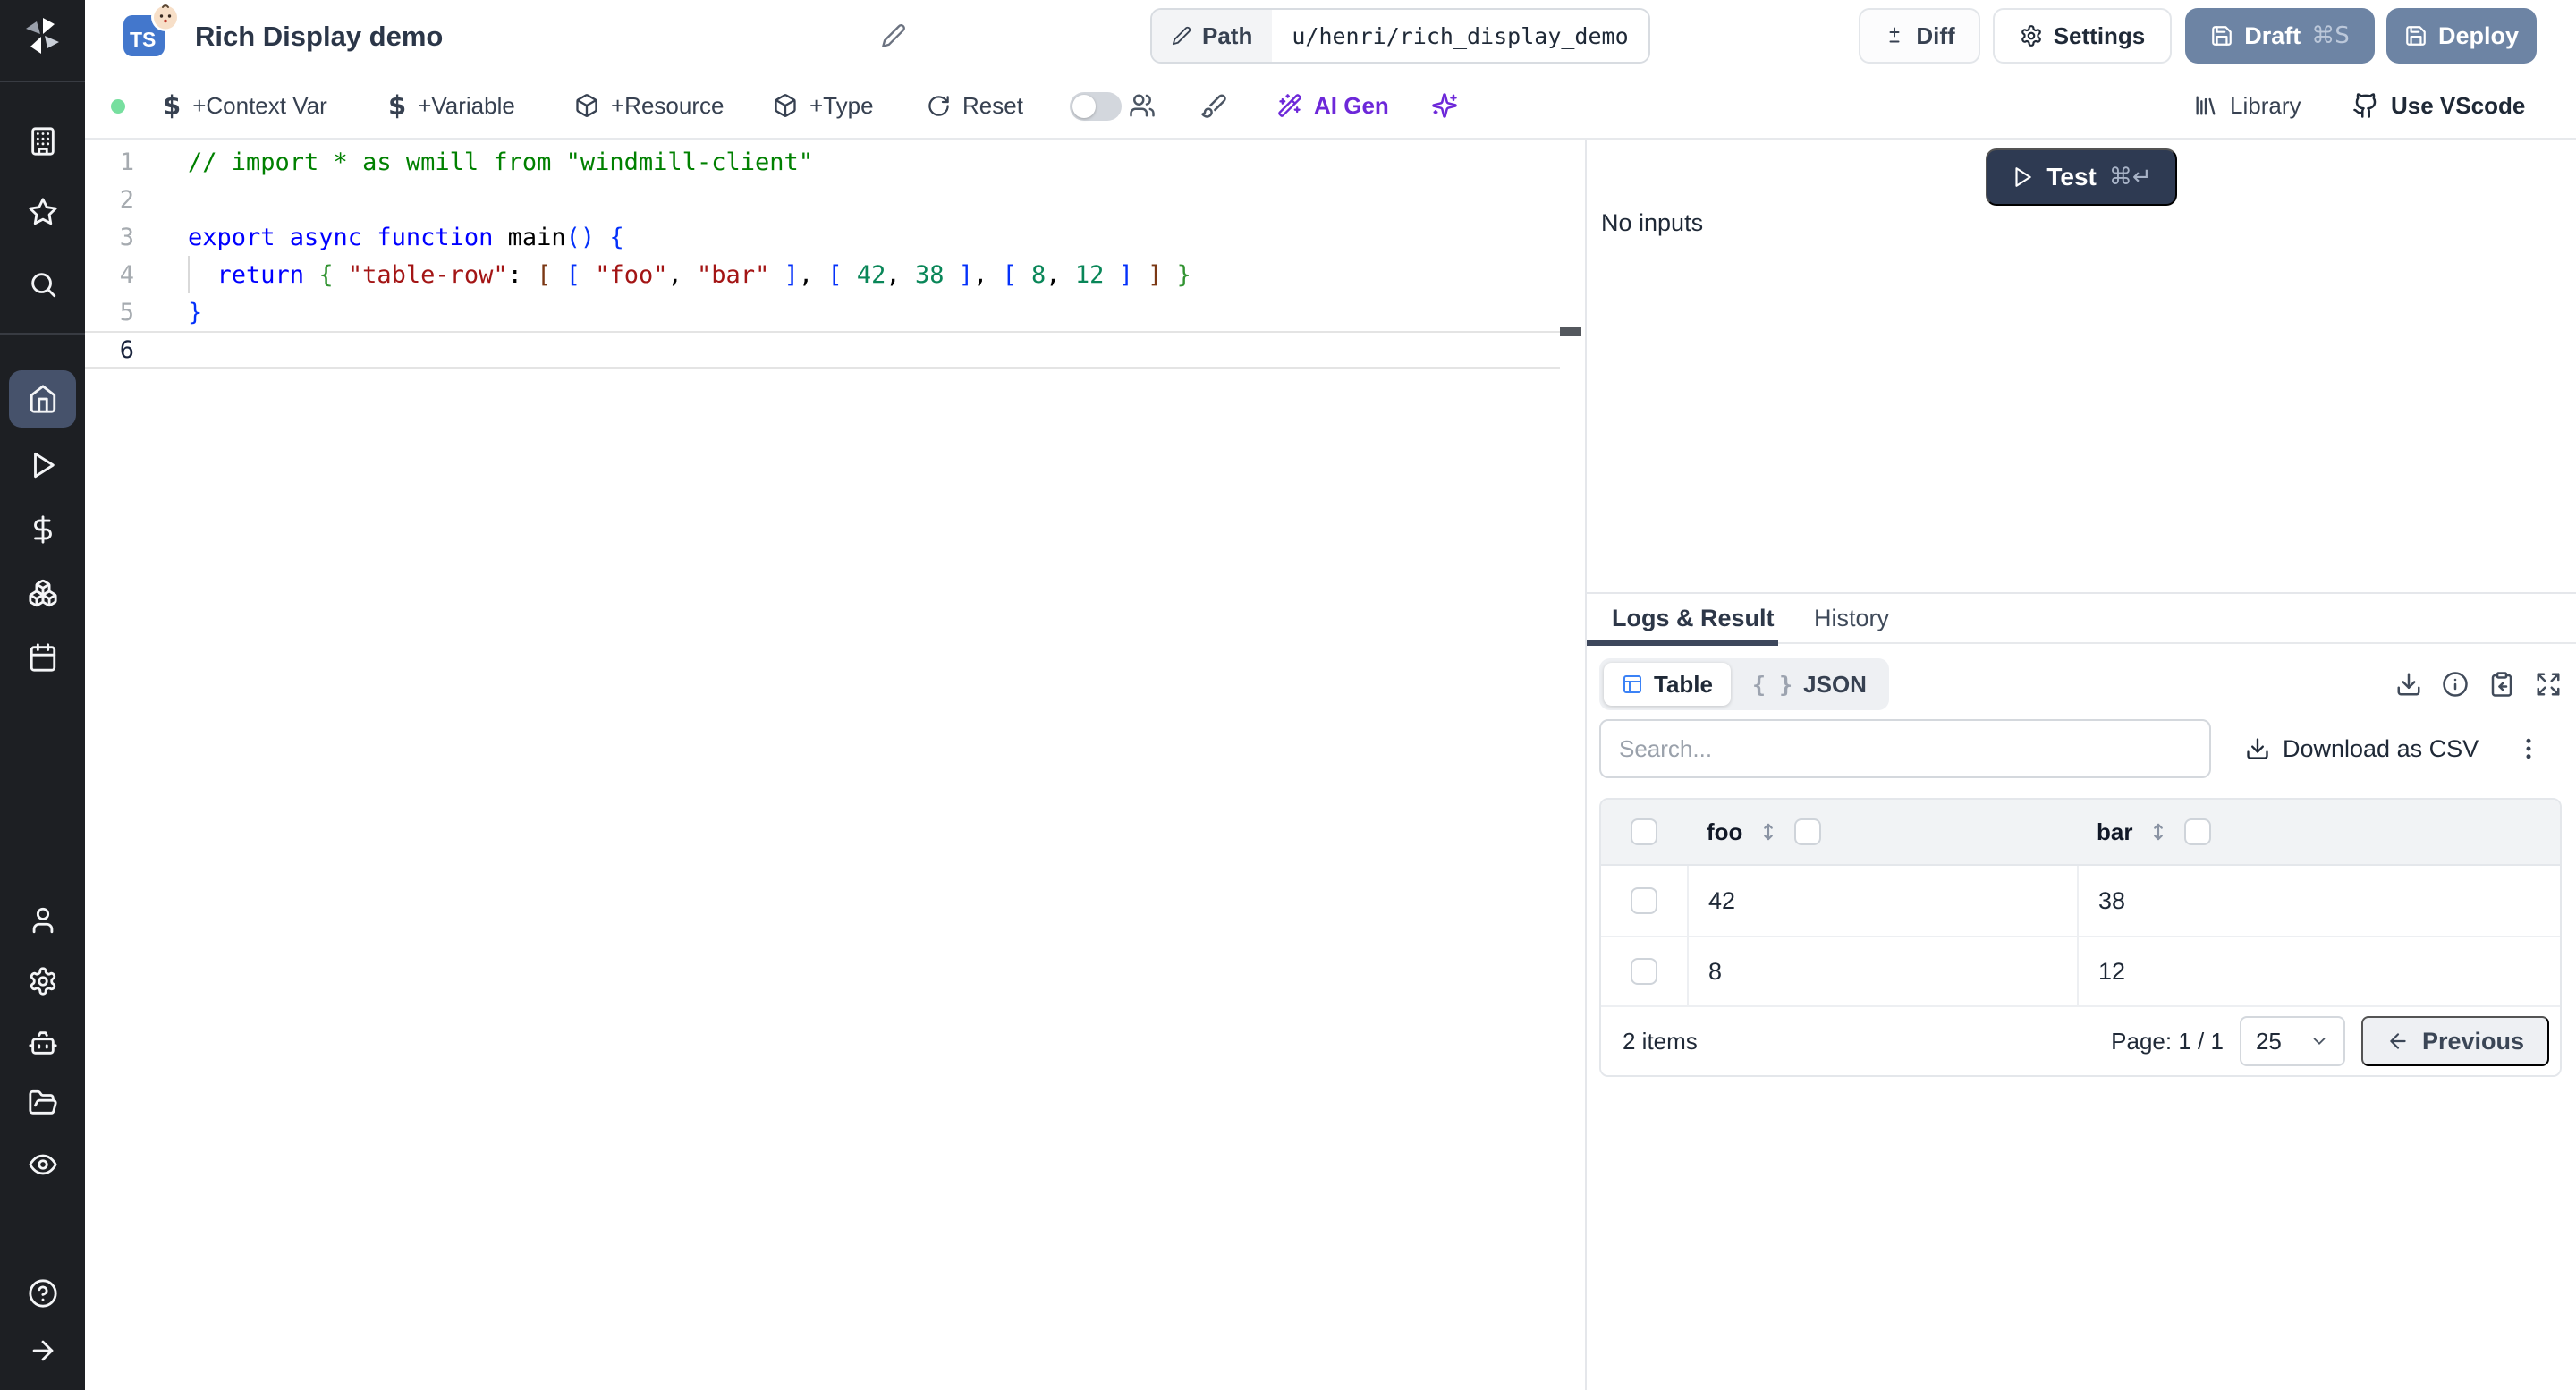 The image size is (2576, 1390). What do you see at coordinates (1644, 831) in the screenshot?
I see `select-all-checkbox` at bounding box center [1644, 831].